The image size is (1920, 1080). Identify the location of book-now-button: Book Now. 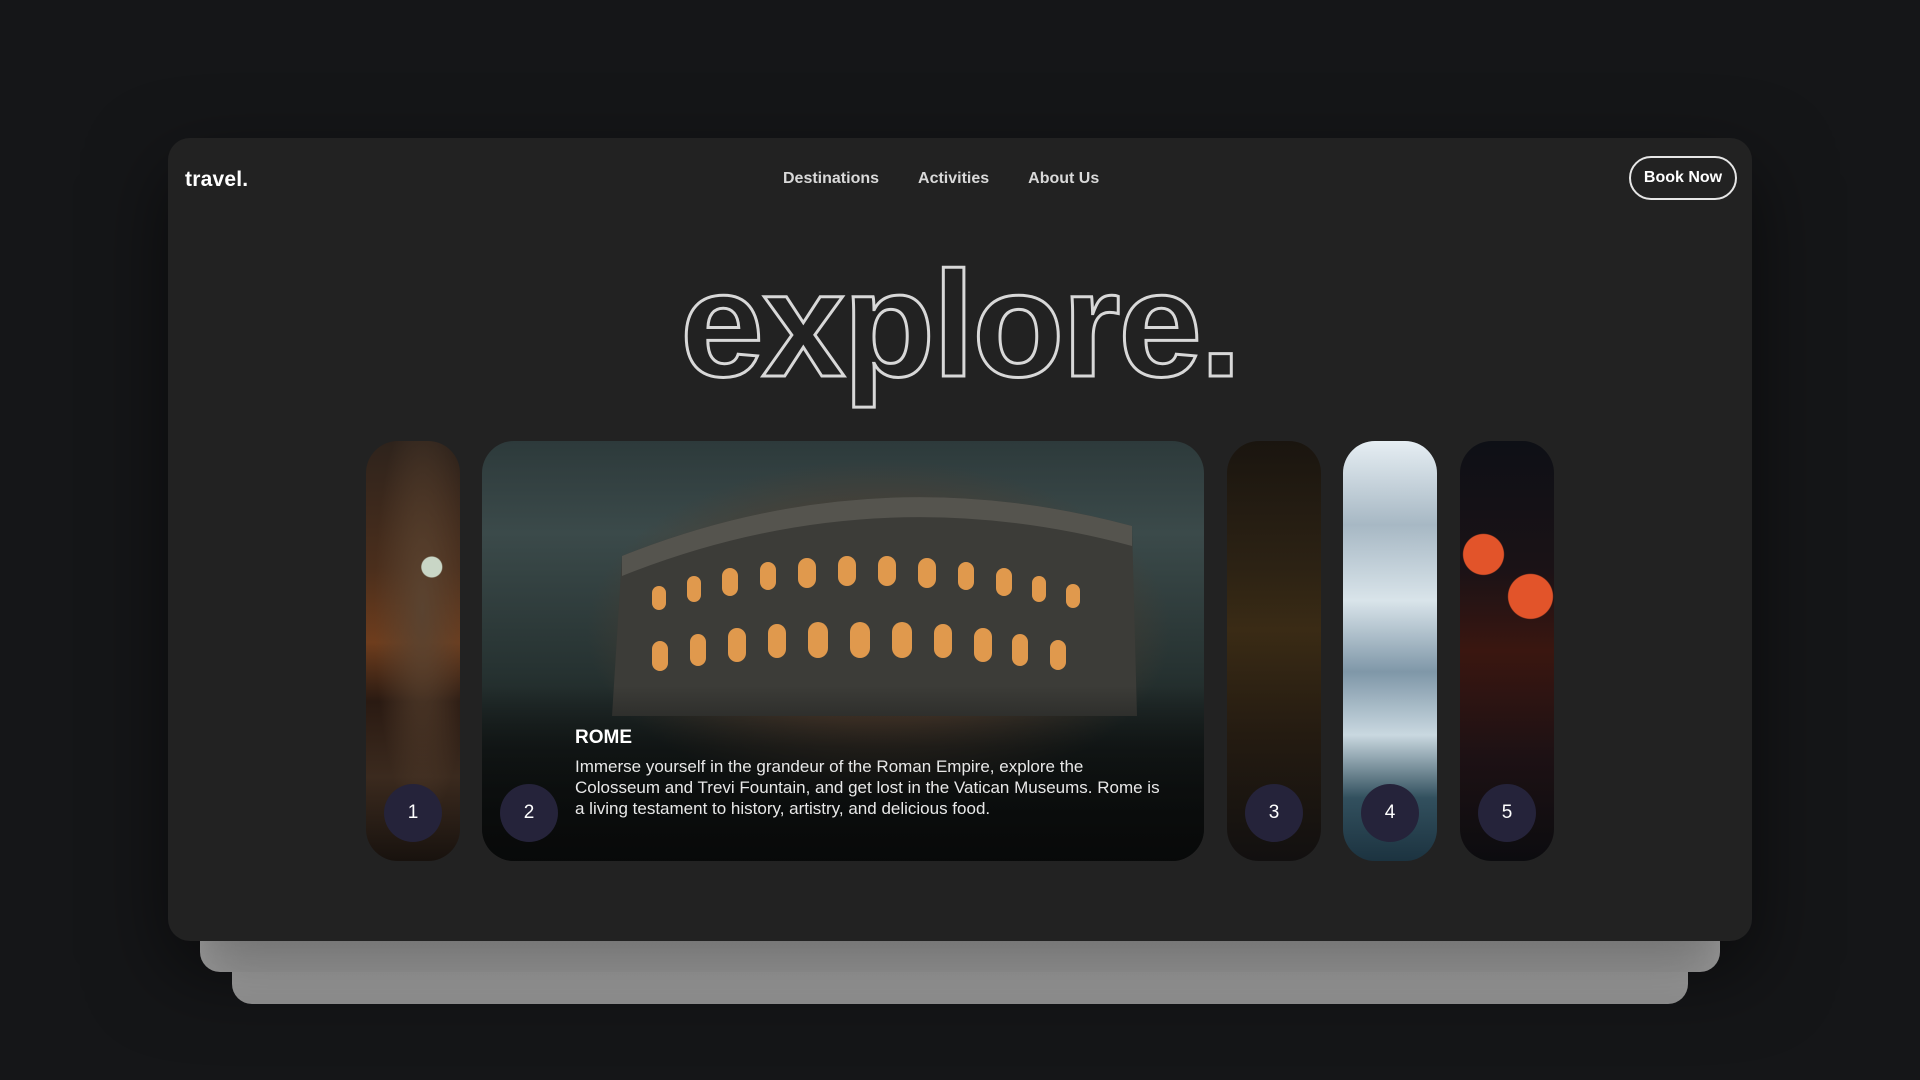
(1683, 178).